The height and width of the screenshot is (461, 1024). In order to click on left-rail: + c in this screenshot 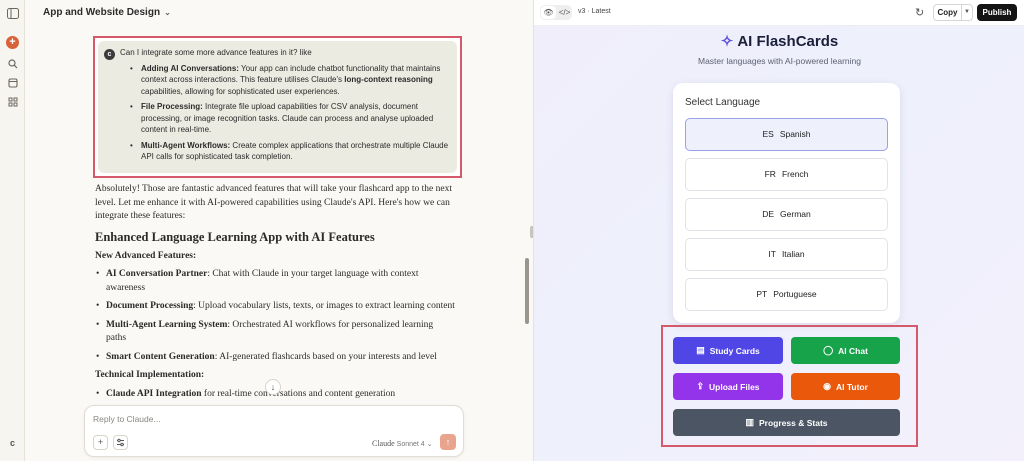, I will do `click(12, 230)`.